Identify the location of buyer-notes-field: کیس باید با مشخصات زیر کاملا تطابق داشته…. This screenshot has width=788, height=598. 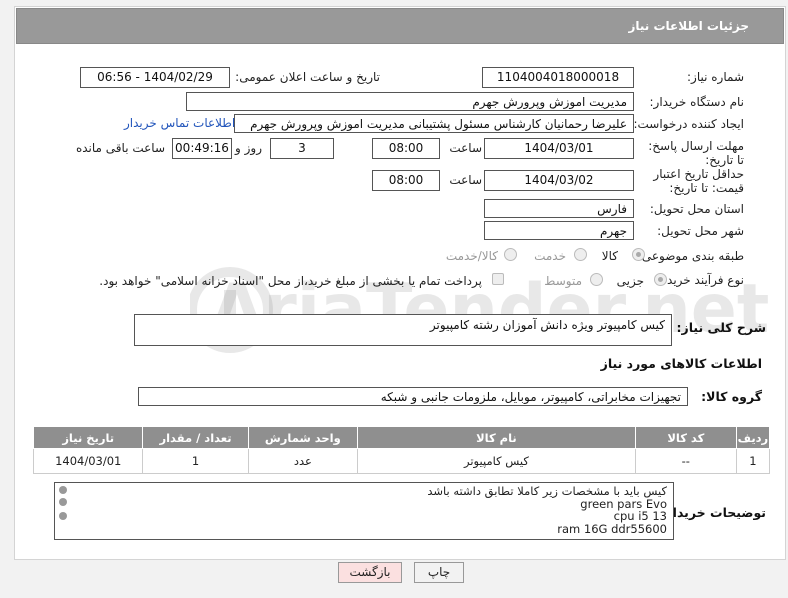
(364, 511).